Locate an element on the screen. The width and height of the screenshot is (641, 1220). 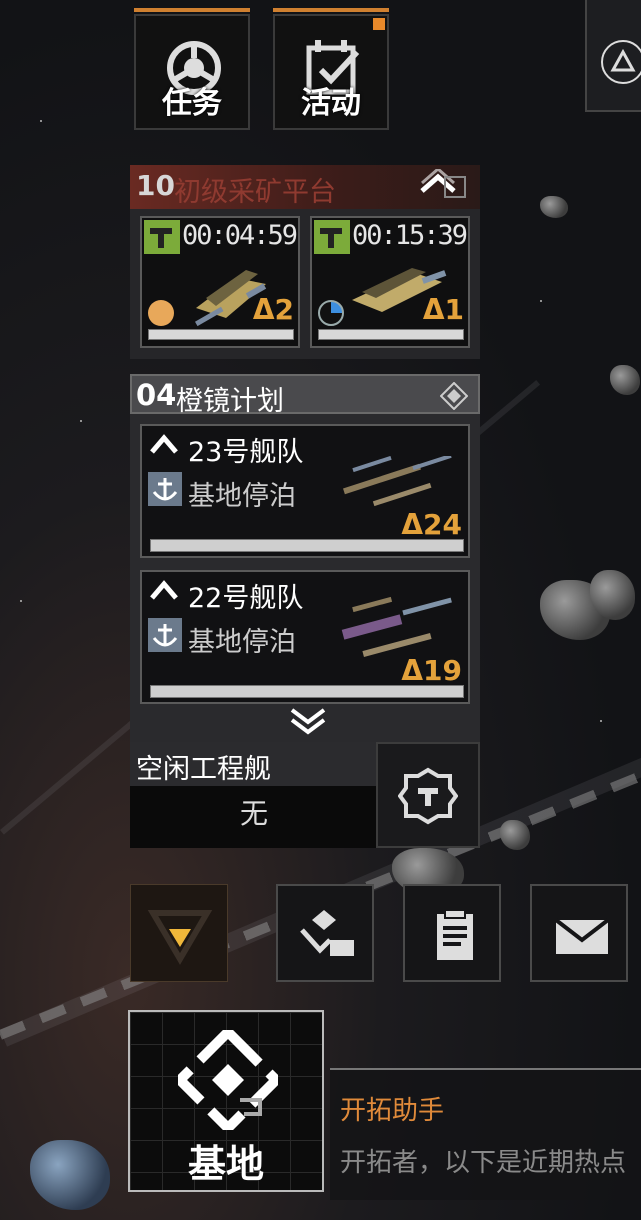
collapse-menu-button is located at coordinates (179, 933).